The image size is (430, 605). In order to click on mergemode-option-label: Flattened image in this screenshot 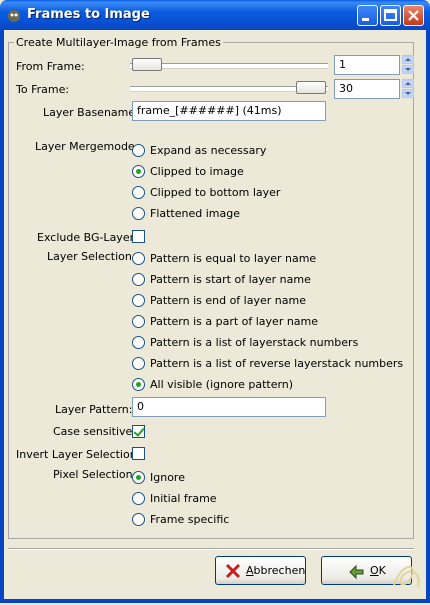, I will do `click(195, 213)`.